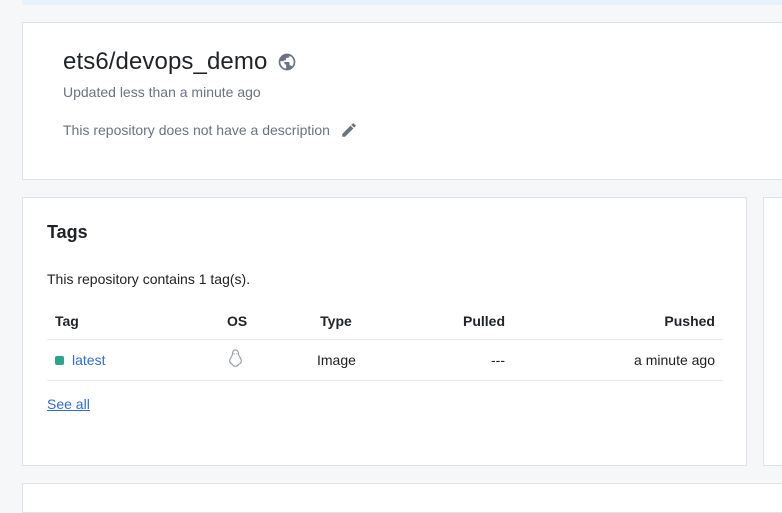 The height and width of the screenshot is (513, 782). What do you see at coordinates (483, 320) in the screenshot?
I see `column-header-pulled: Pulled` at bounding box center [483, 320].